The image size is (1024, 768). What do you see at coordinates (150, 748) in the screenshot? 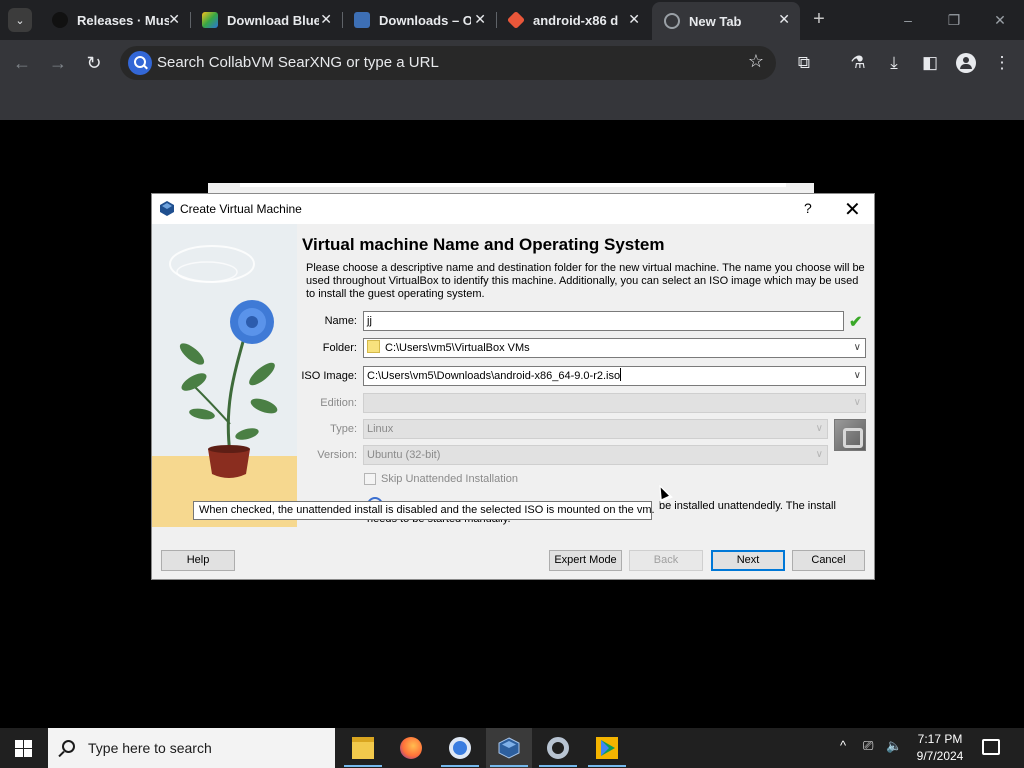
I see `search-placeholder: Type here to search` at bounding box center [150, 748].